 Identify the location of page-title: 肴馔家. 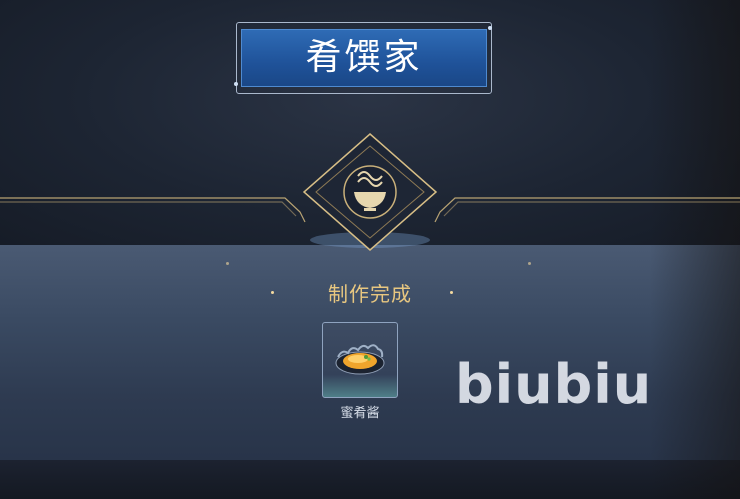
(364, 57).